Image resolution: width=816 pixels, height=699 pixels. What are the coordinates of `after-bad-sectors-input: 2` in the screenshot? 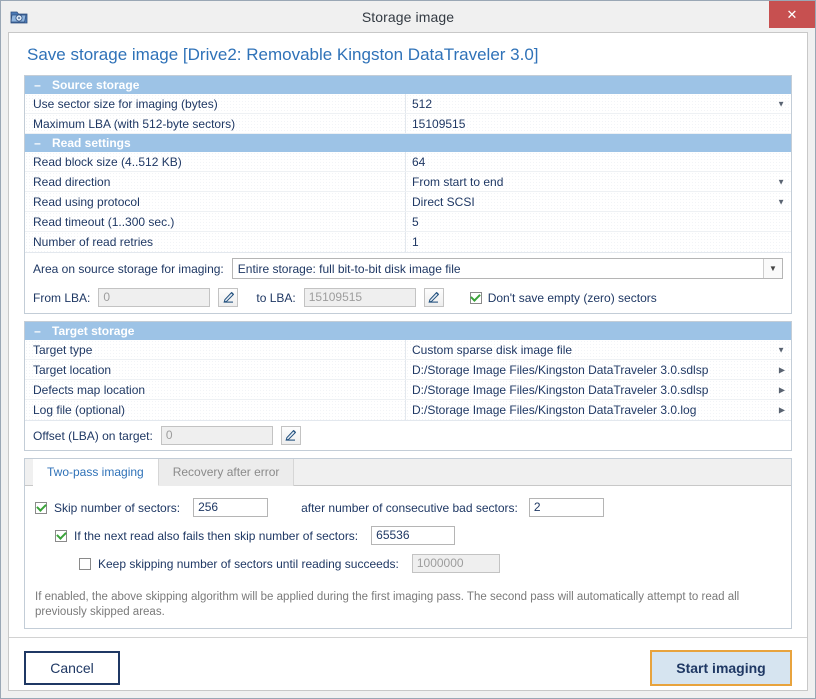 It's located at (566, 507).